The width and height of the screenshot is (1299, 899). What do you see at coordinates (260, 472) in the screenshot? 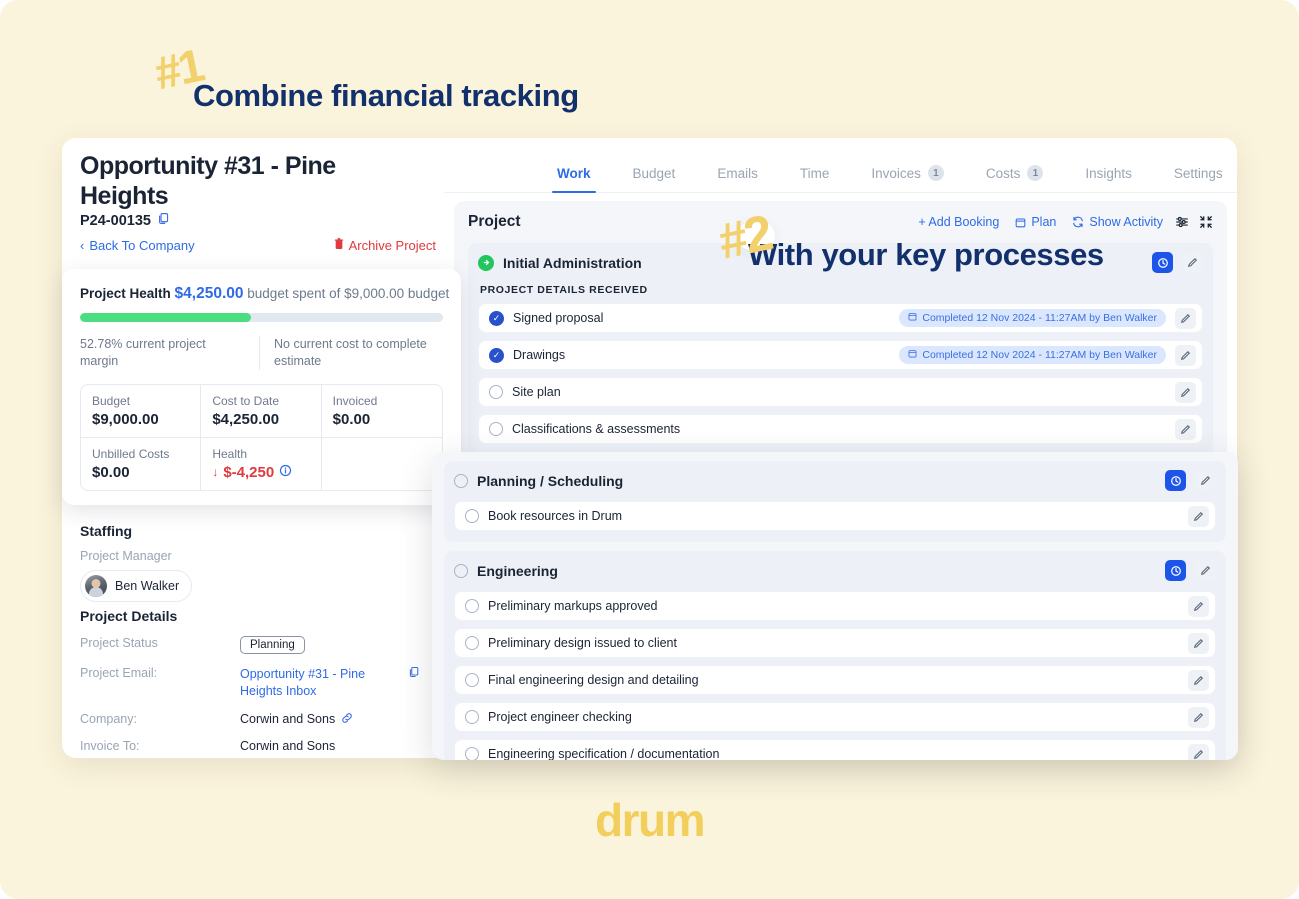
I see `metric-value-wrap: ↓ $-4,250` at bounding box center [260, 472].